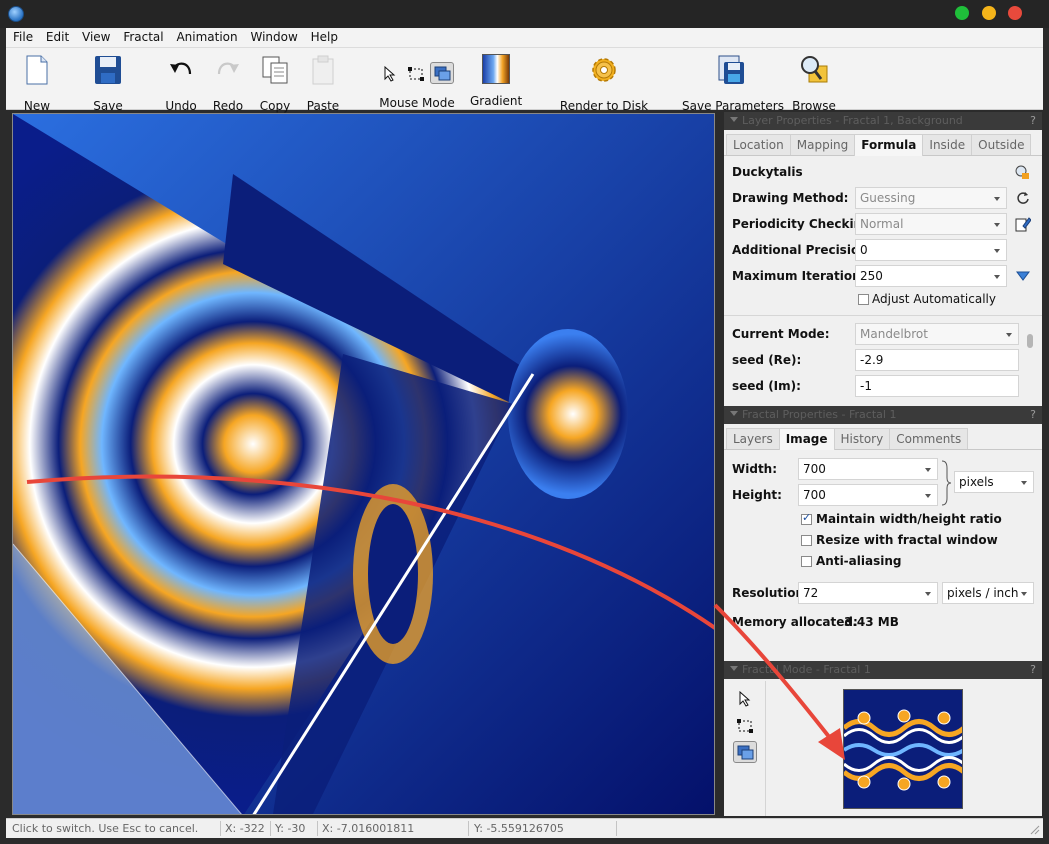  I want to click on maintain-ratio-label: Maintain width/height ratio, so click(909, 519).